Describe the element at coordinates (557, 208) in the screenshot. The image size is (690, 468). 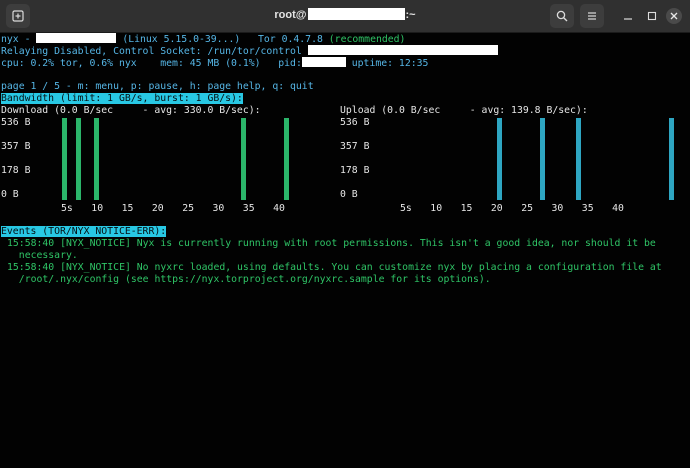
I see `upload-x-tick: 30` at that location.